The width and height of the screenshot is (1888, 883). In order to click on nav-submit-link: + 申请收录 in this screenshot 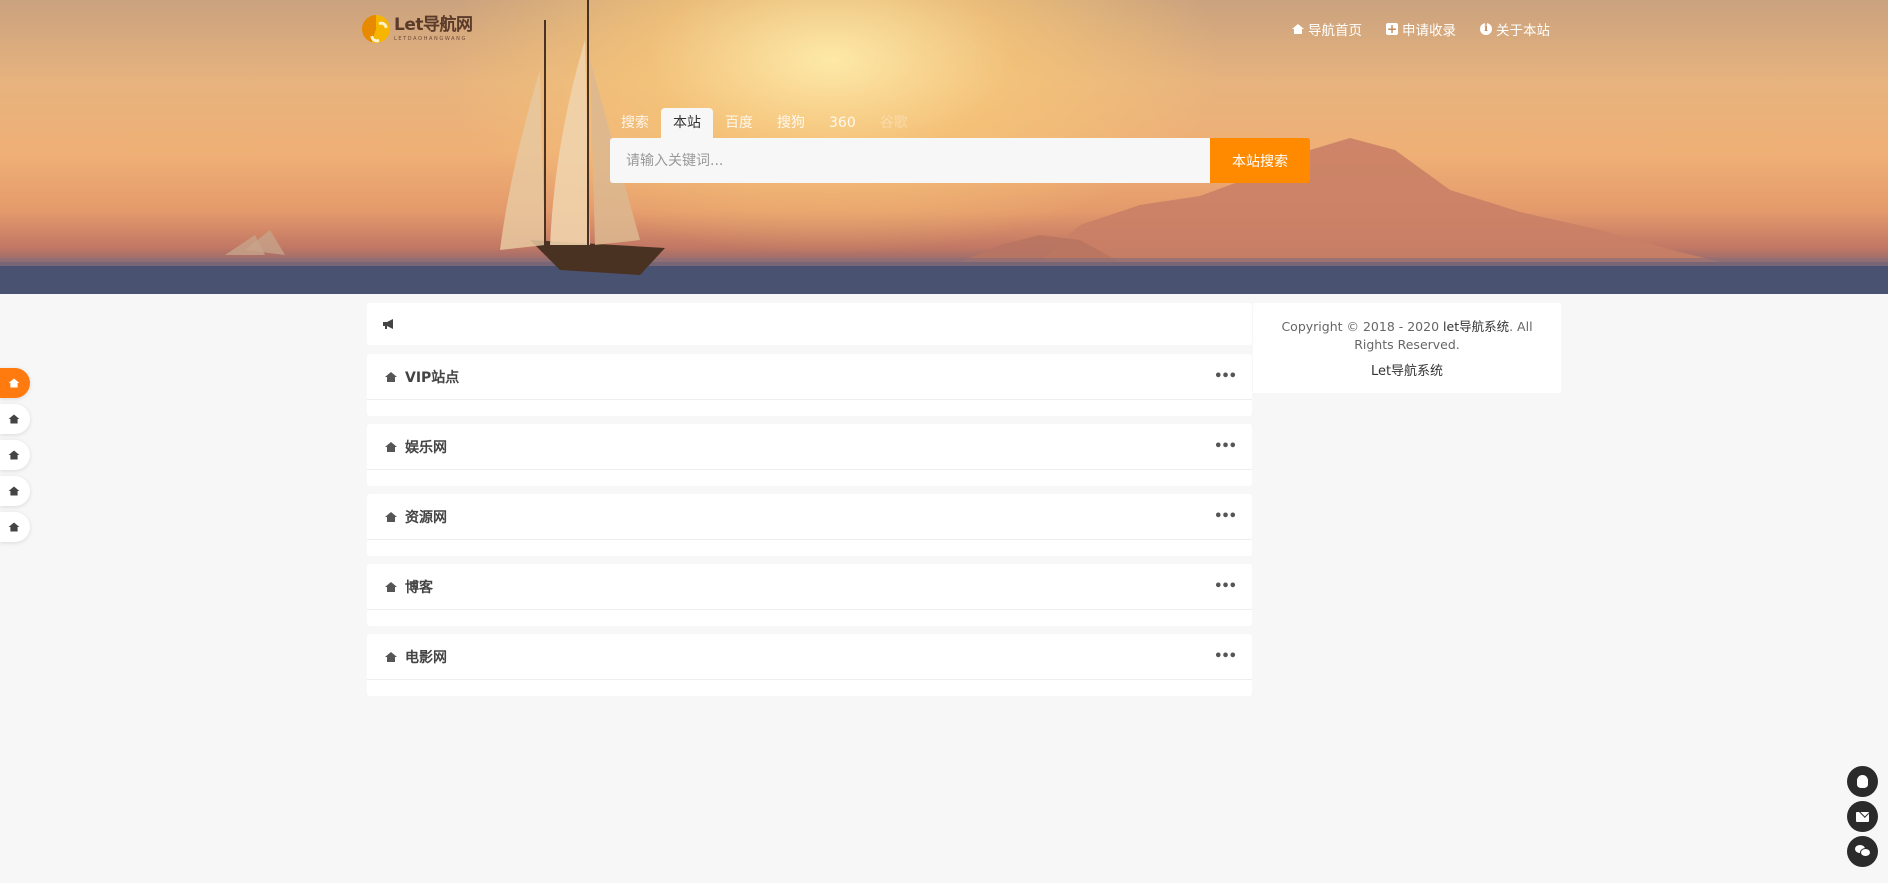, I will do `click(1421, 29)`.